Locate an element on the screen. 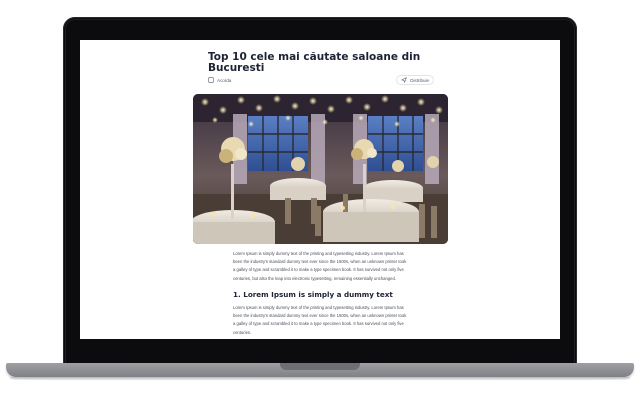  laptop-shadow is located at coordinates (320, 379).